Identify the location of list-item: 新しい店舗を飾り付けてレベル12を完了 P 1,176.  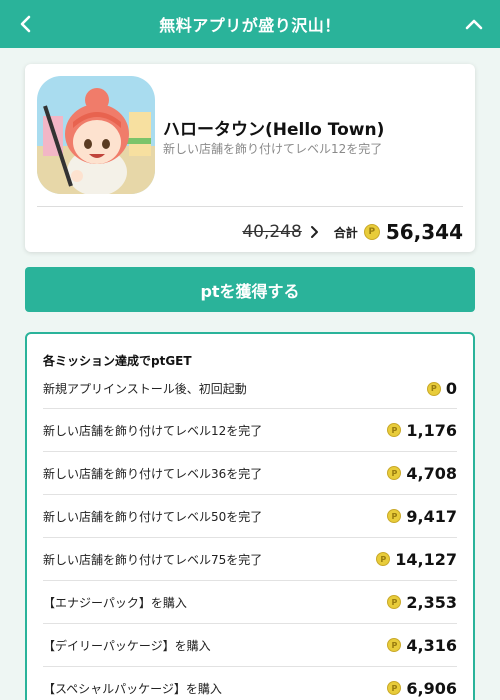
(250, 430).